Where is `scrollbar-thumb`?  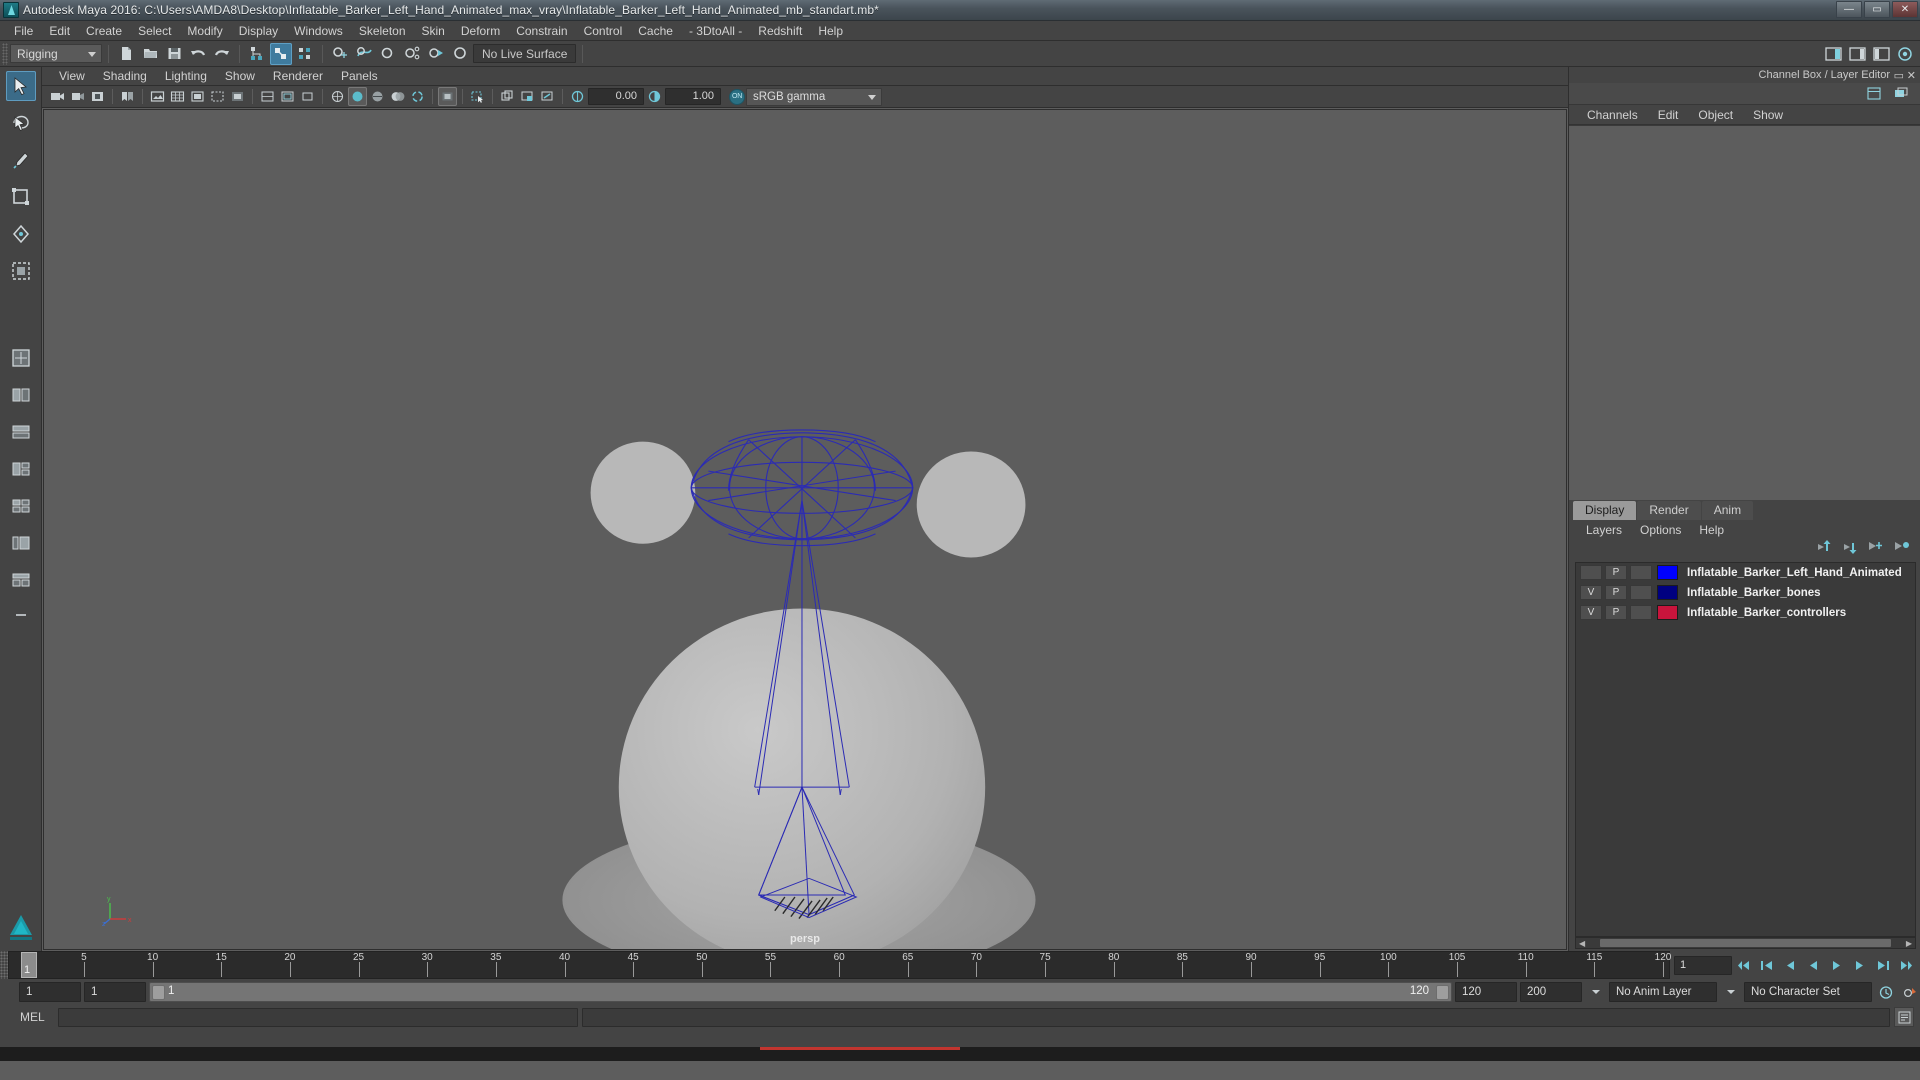
scrollbar-thumb is located at coordinates (1745, 943).